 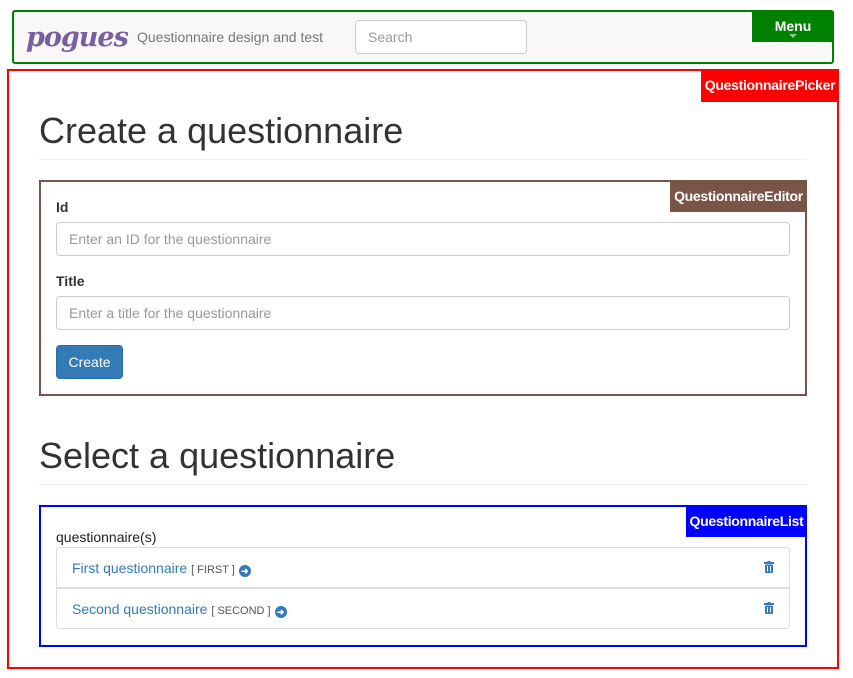 I want to click on id-label: Id, so click(x=62, y=207).